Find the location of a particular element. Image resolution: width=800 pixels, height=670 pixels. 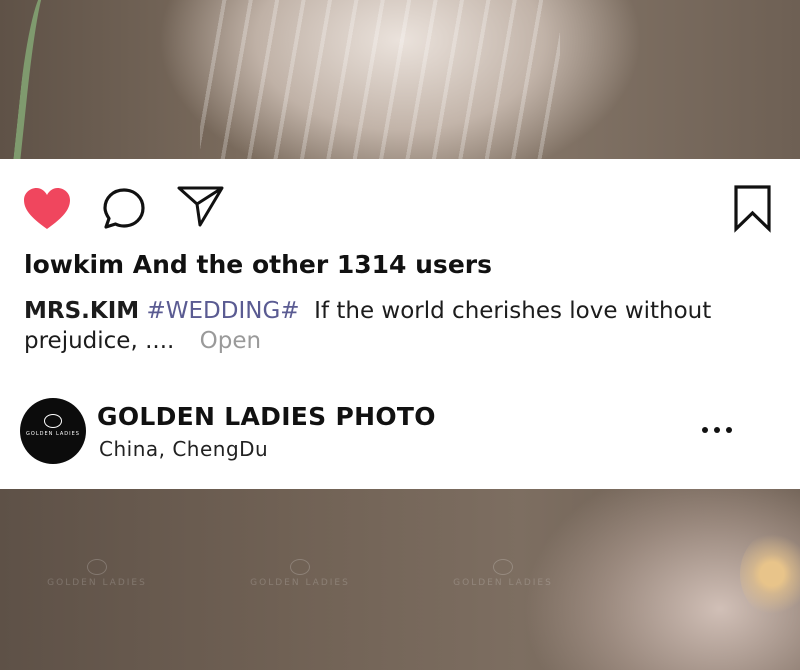

heart-icon is located at coordinates (47, 208).